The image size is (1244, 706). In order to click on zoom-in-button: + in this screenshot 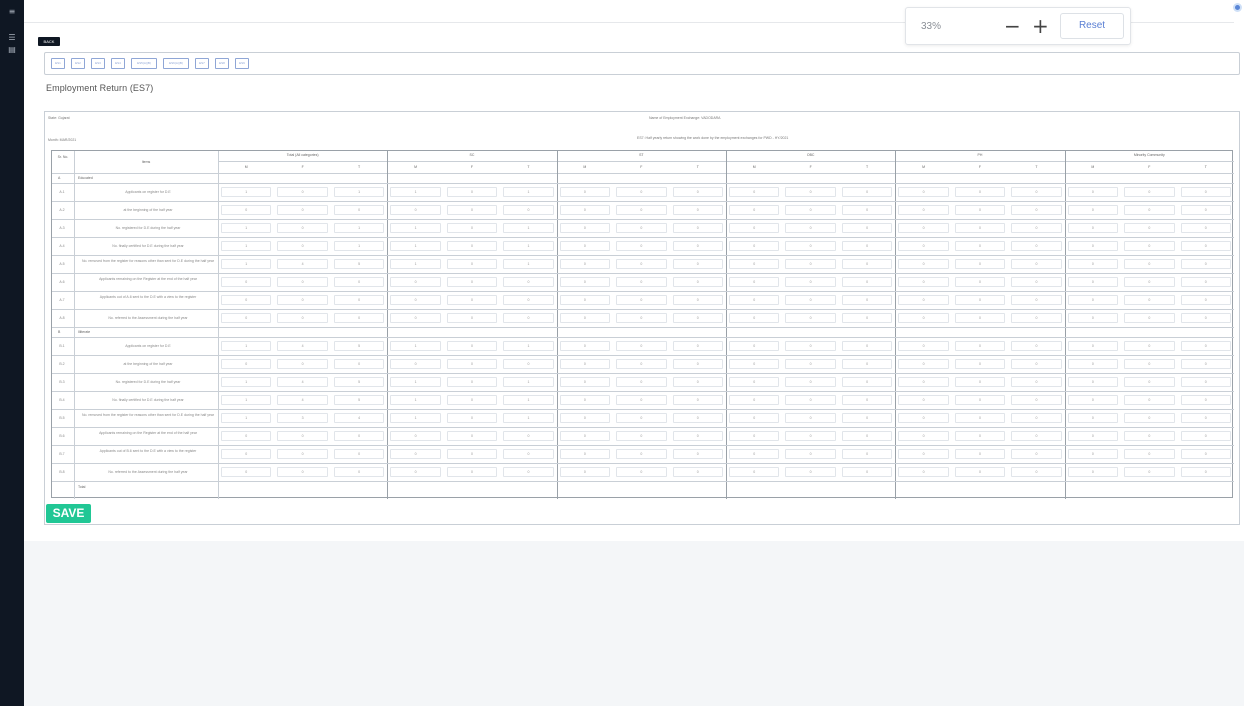, I will do `click(1040, 26)`.